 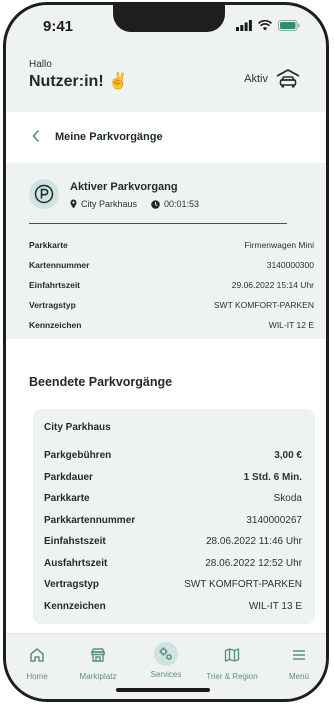 What do you see at coordinates (79, 81) in the screenshot?
I see `user-name: Nutzer:in! ✌` at bounding box center [79, 81].